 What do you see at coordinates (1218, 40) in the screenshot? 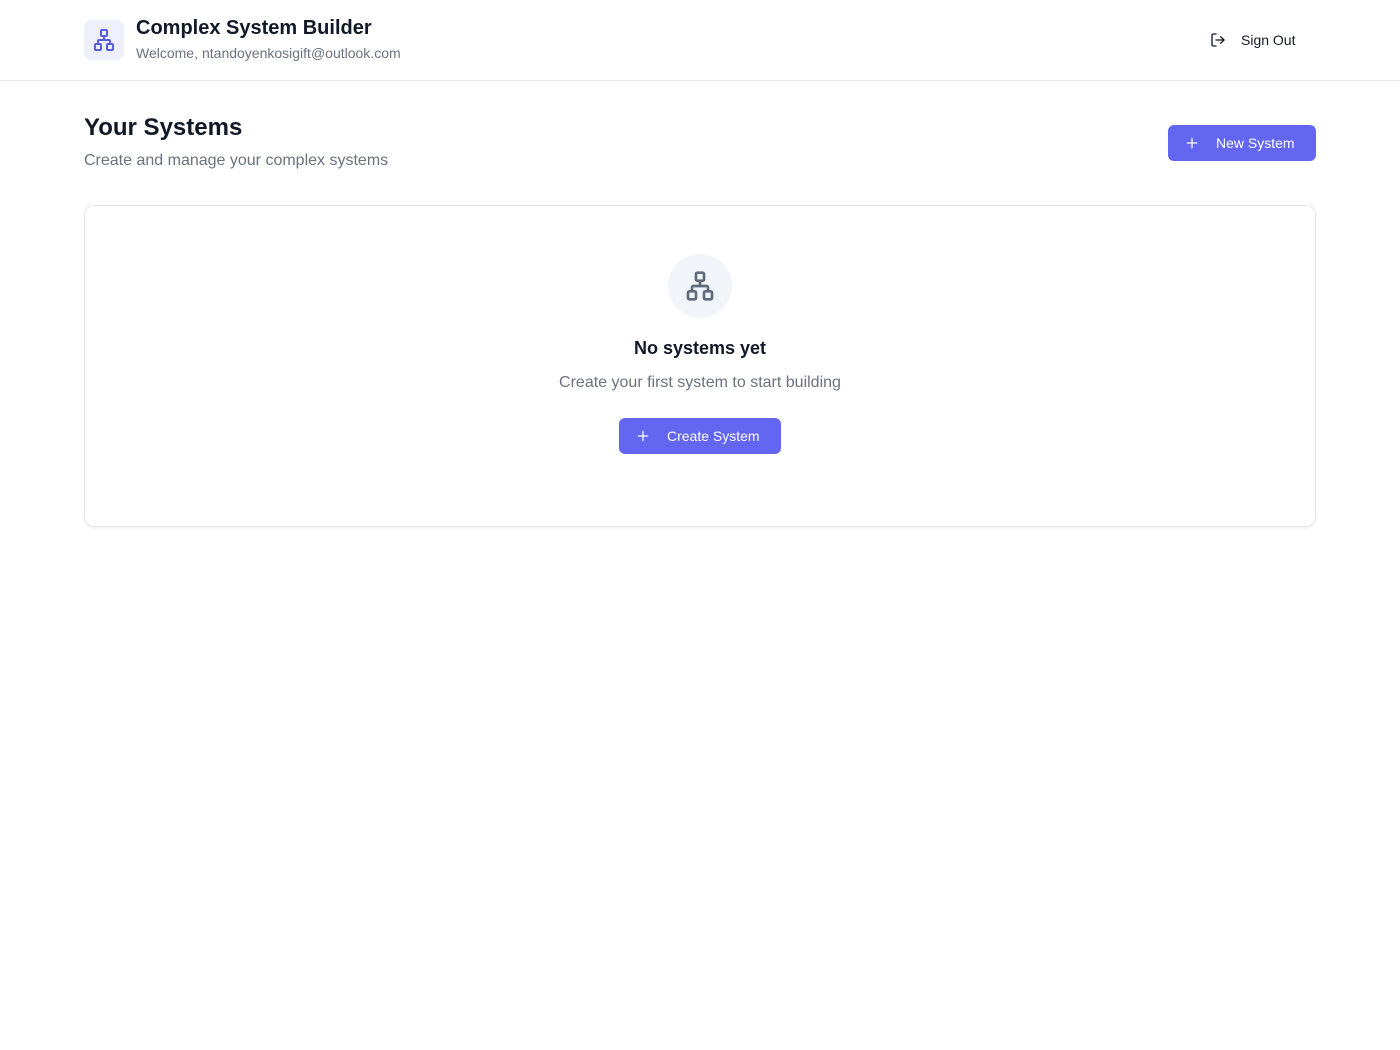
I see `log-out-icon` at bounding box center [1218, 40].